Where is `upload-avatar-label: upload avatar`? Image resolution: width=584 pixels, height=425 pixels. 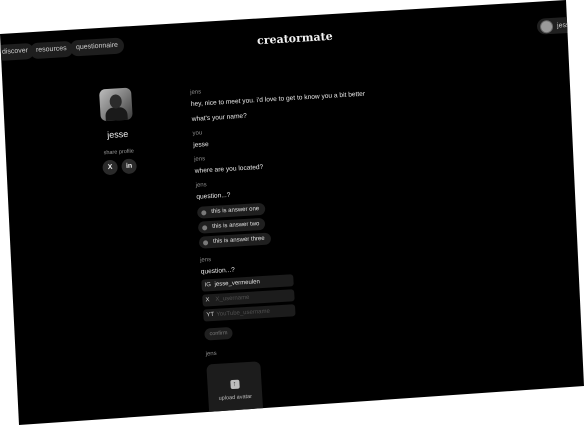 upload-avatar-label: upload avatar is located at coordinates (235, 397).